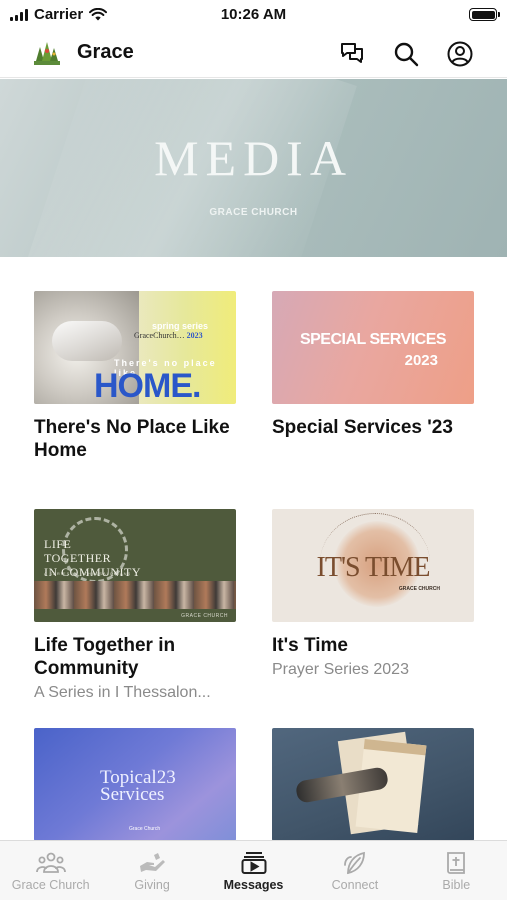 The width and height of the screenshot is (507, 900). I want to click on tab-grace-church: Grace Church, so click(50, 870).